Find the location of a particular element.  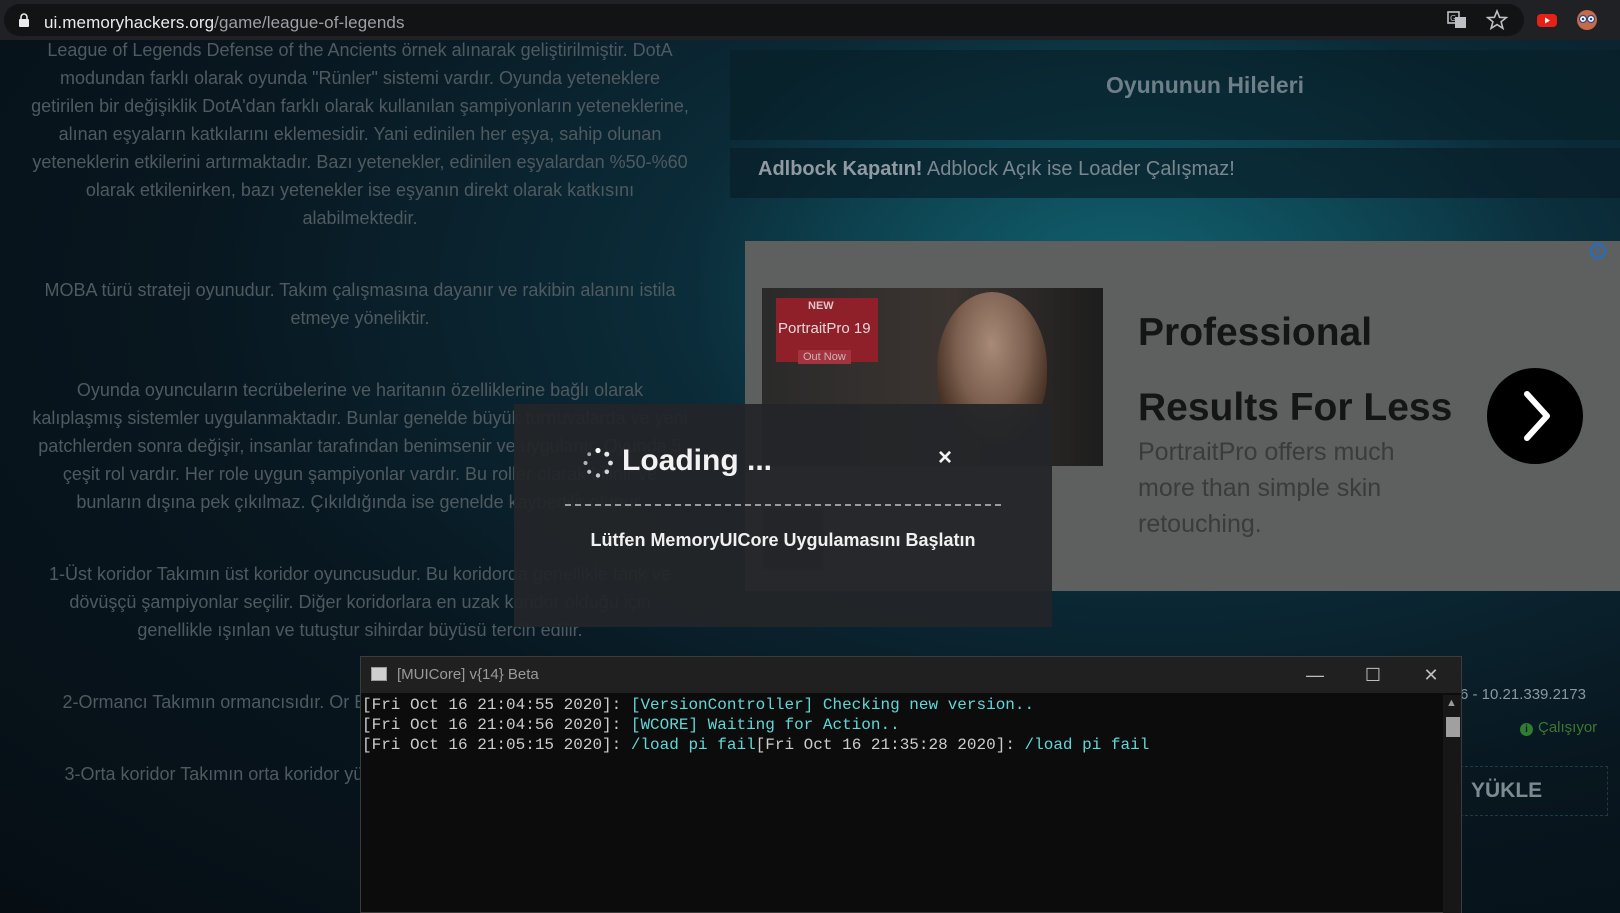

console-app-icon is located at coordinates (379, 674).